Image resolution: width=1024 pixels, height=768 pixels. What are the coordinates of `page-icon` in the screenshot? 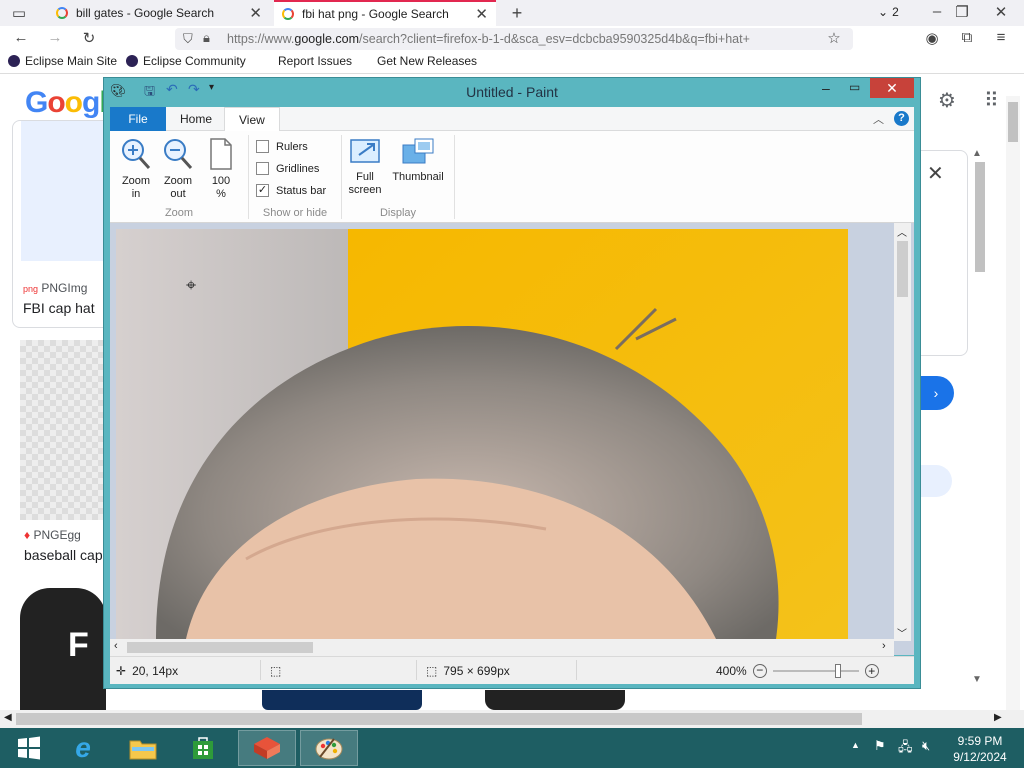 It's located at (221, 154).